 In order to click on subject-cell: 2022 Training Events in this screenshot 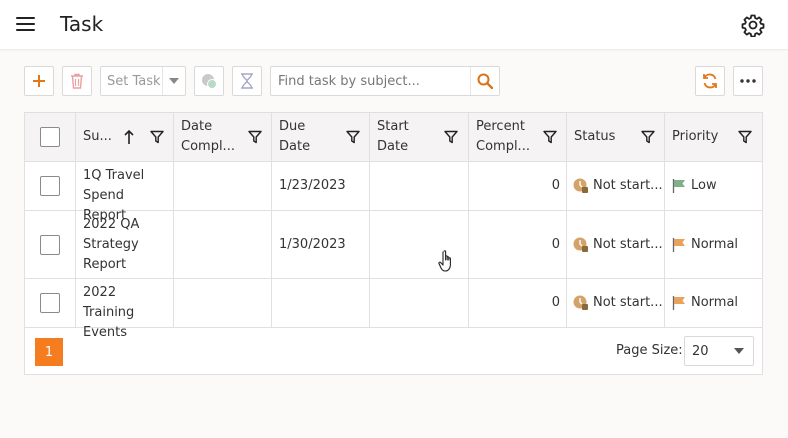, I will do `click(125, 309)`.